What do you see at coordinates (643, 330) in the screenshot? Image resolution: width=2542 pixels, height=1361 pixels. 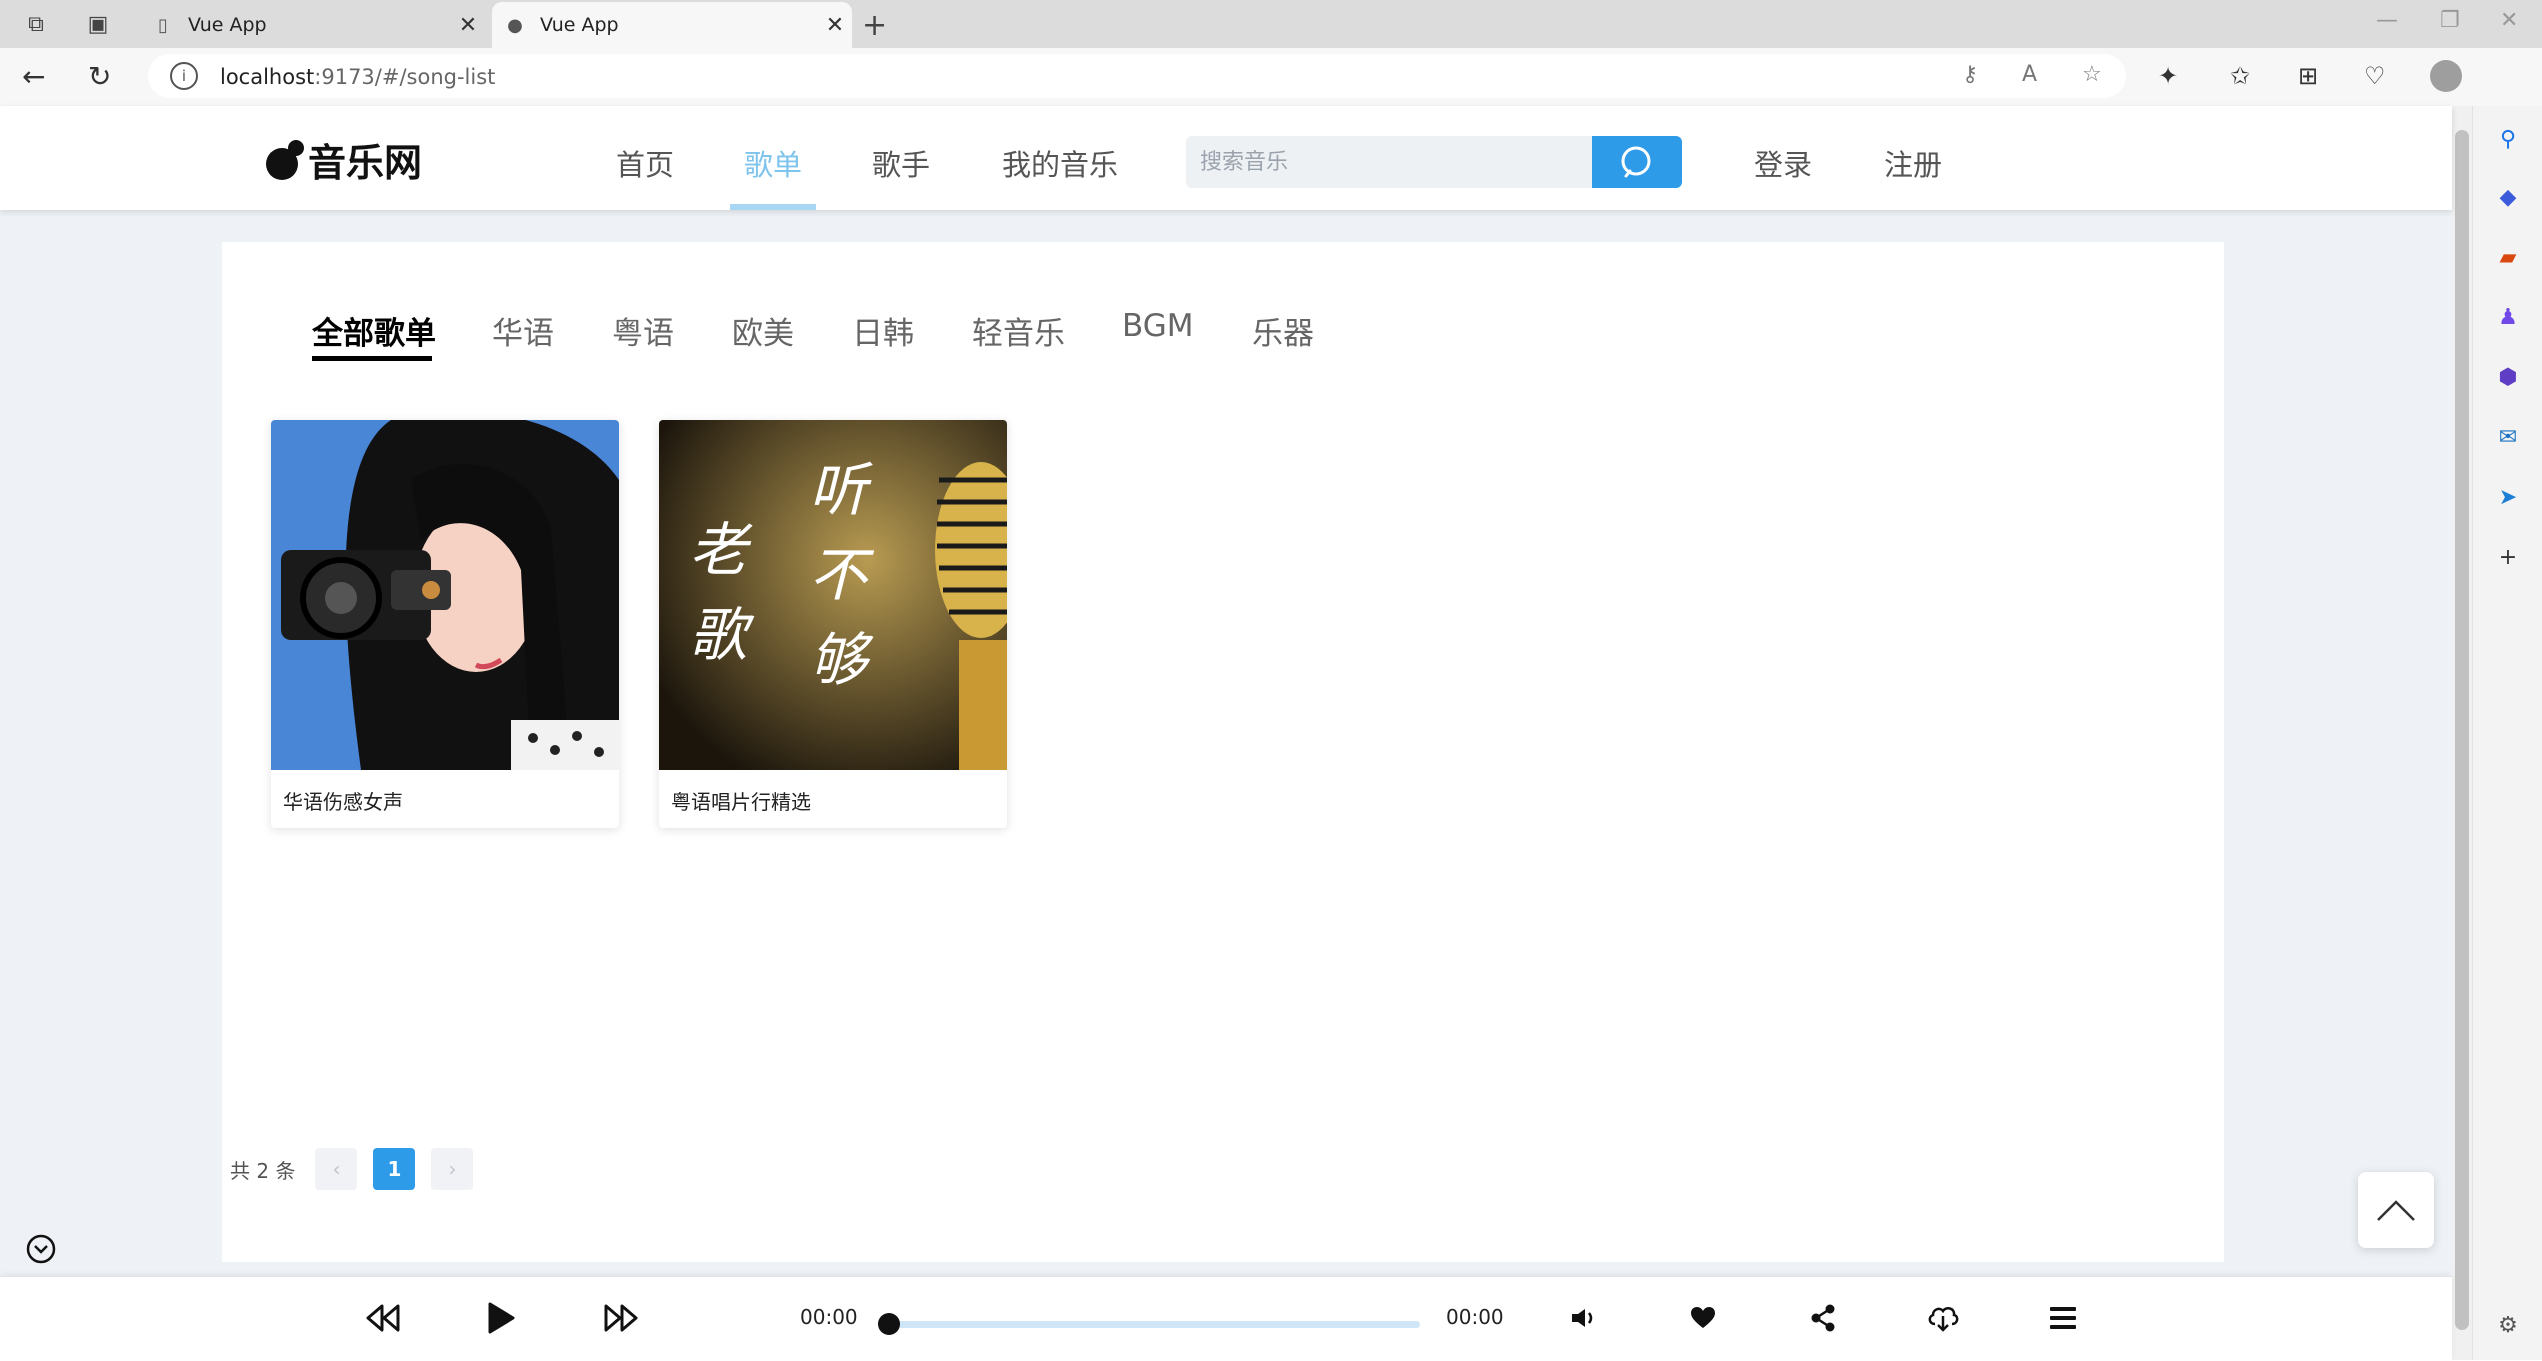 I see `category-cantonese: 粤语` at bounding box center [643, 330].